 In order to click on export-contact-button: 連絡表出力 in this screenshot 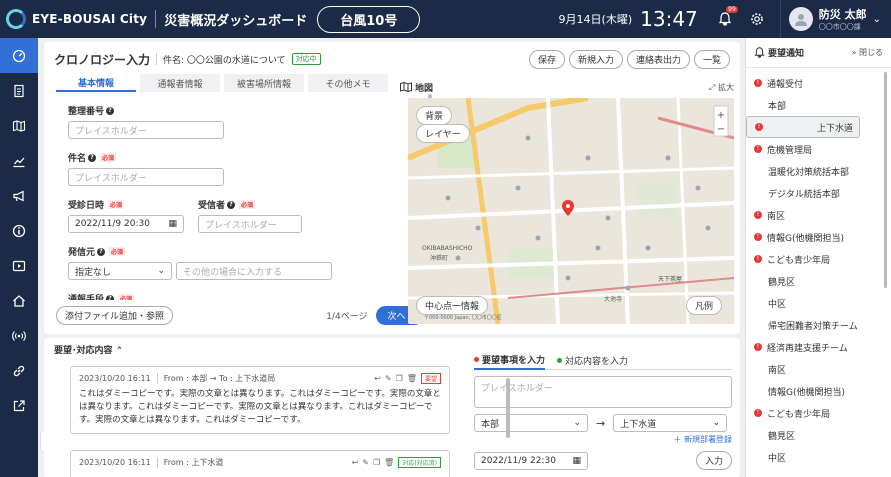, I will do `click(658, 59)`.